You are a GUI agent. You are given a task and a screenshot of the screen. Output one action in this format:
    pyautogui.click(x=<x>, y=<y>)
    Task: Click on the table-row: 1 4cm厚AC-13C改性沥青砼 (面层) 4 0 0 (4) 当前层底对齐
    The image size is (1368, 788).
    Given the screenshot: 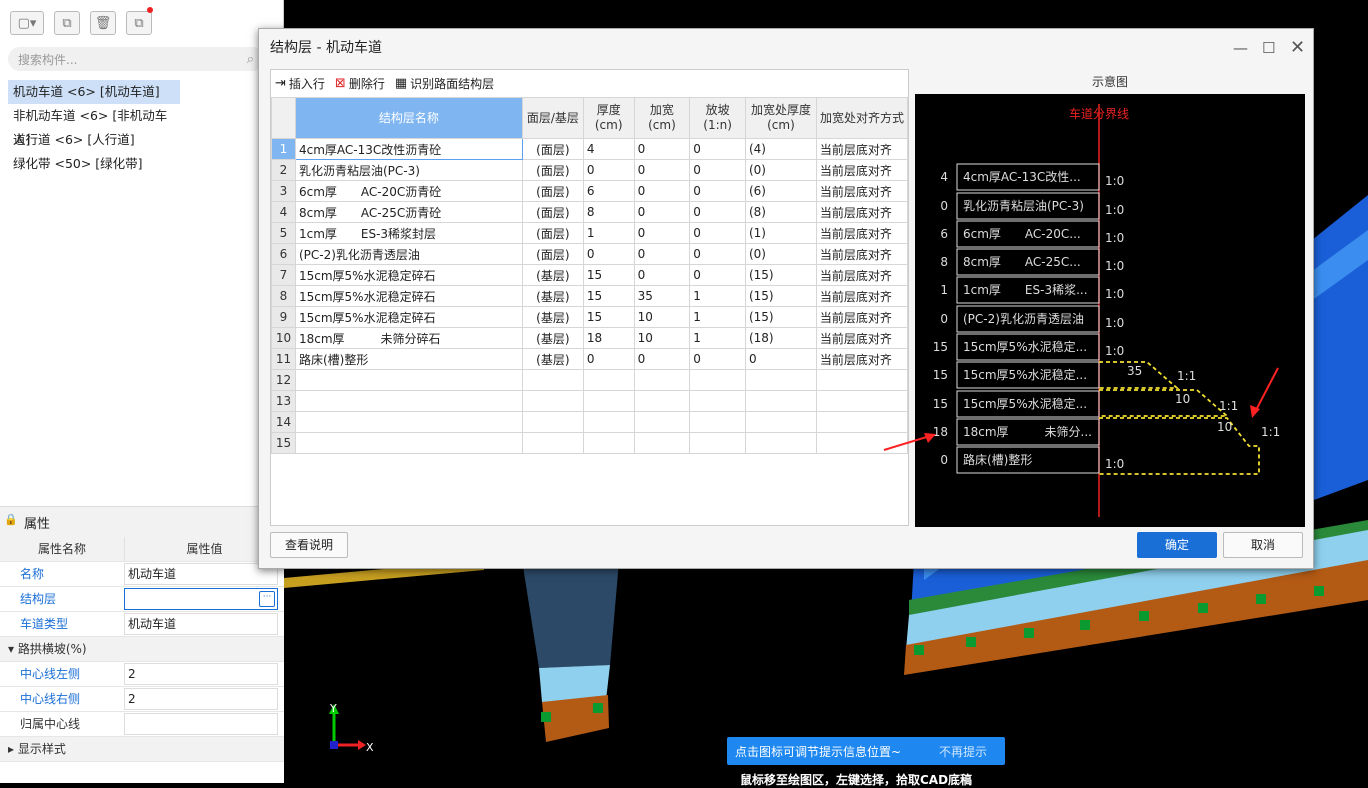 What is the action you would take?
    pyautogui.click(x=590, y=149)
    